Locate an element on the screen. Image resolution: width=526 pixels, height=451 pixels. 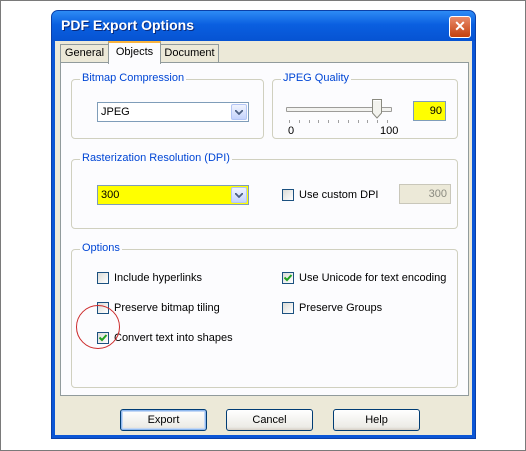
checkmark-icon is located at coordinates (288, 278).